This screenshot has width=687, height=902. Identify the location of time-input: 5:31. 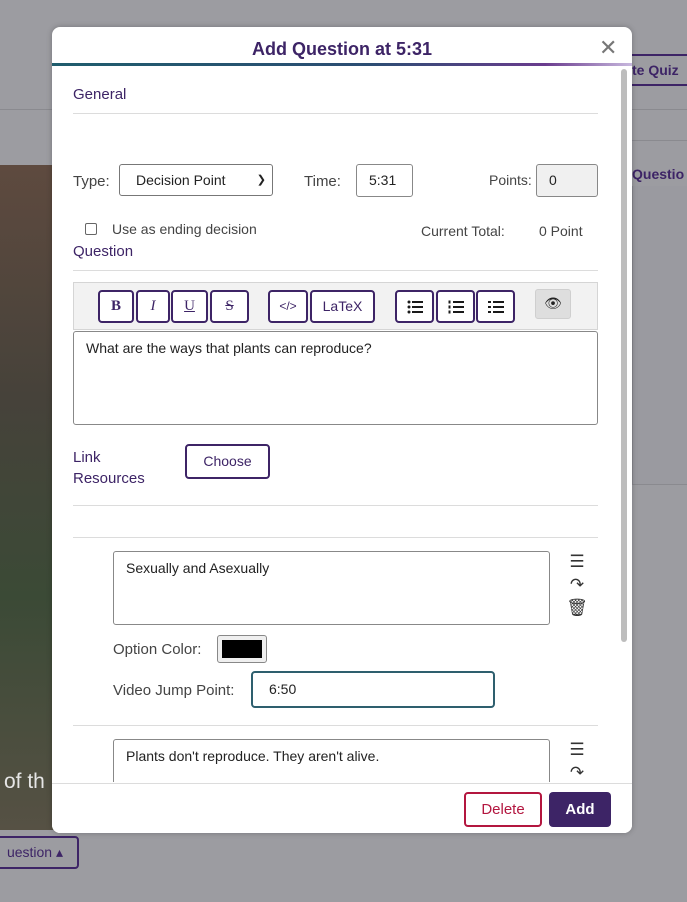
(384, 180).